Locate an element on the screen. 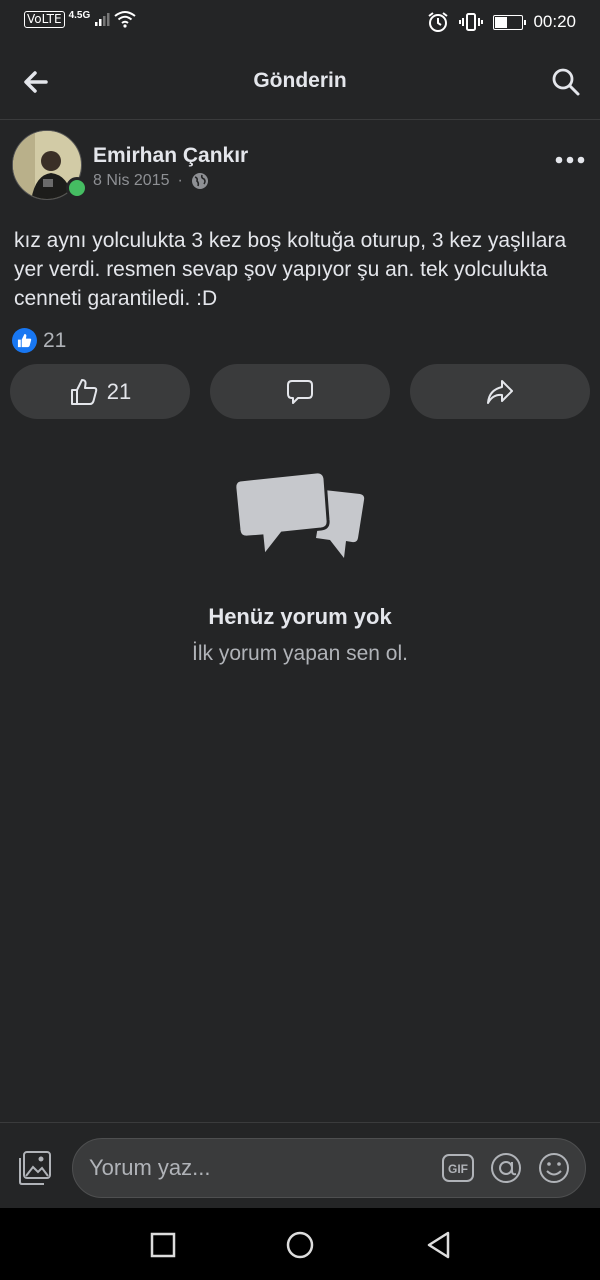 The width and height of the screenshot is (600, 1280). square-icon is located at coordinates (163, 1245).